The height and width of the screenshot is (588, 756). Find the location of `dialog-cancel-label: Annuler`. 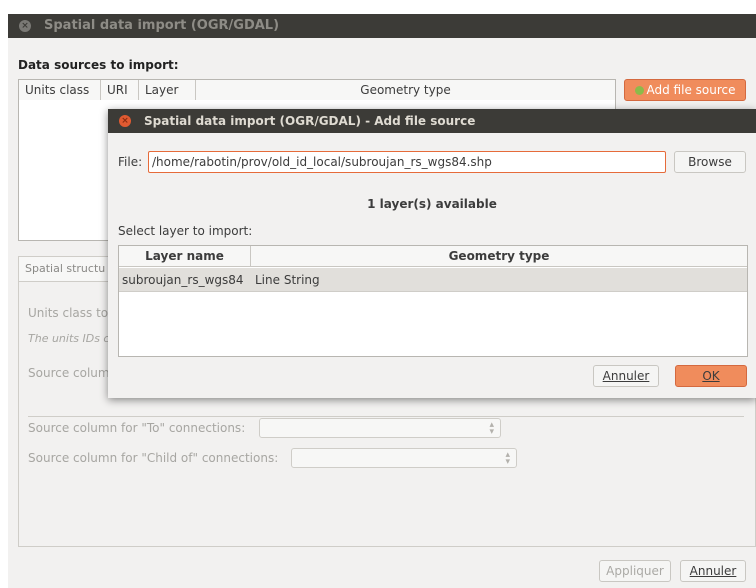

dialog-cancel-label: Annuler is located at coordinates (626, 376).